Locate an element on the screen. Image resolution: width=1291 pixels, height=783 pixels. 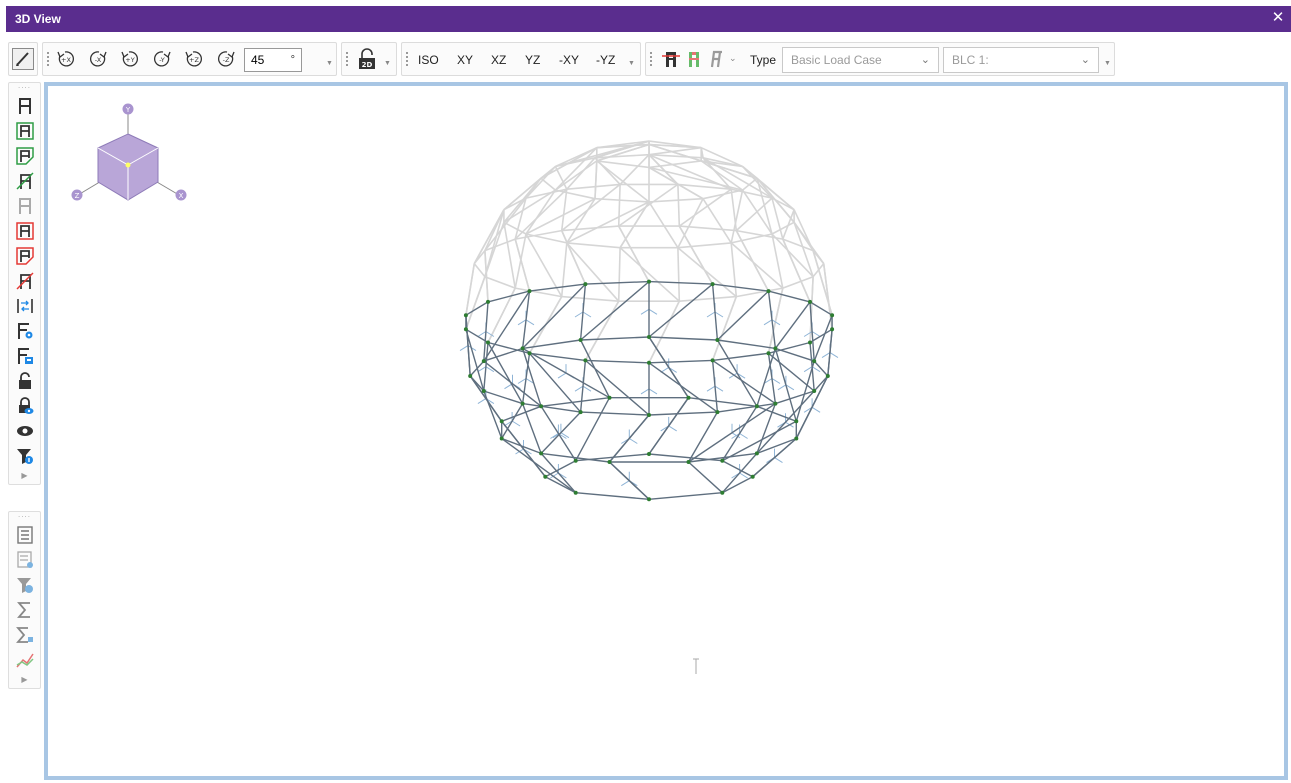
lock-view-button is located at coordinates (24, 405).